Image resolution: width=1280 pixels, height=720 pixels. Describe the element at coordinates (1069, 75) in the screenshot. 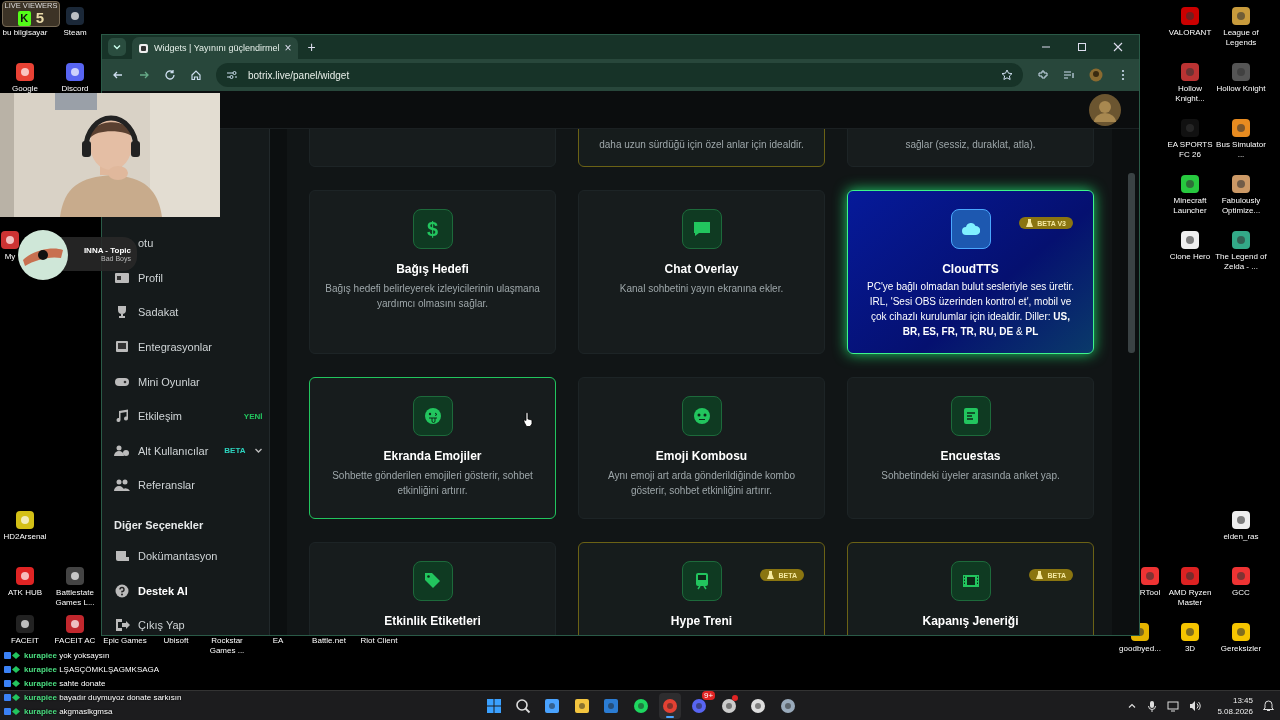

I see `media-controls-icon` at that location.